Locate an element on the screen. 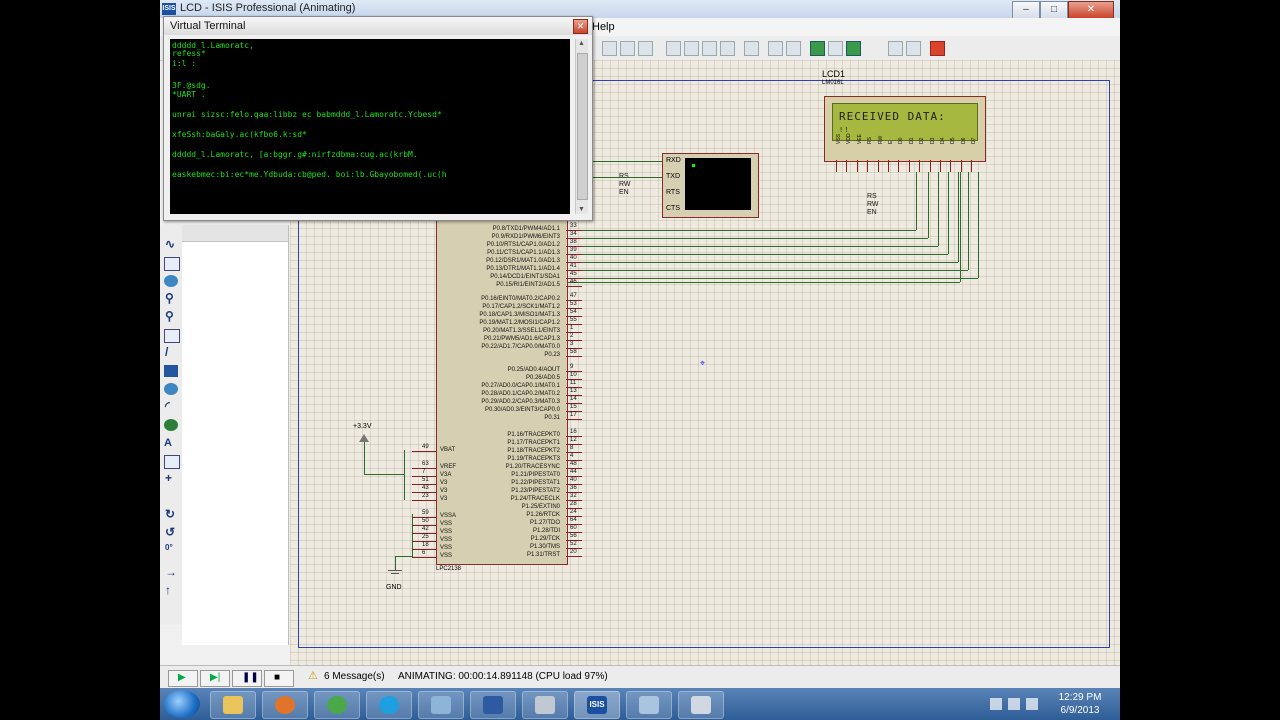 The height and width of the screenshot is (720, 1280). toolbar-button-property-icon is located at coordinates (793, 48).